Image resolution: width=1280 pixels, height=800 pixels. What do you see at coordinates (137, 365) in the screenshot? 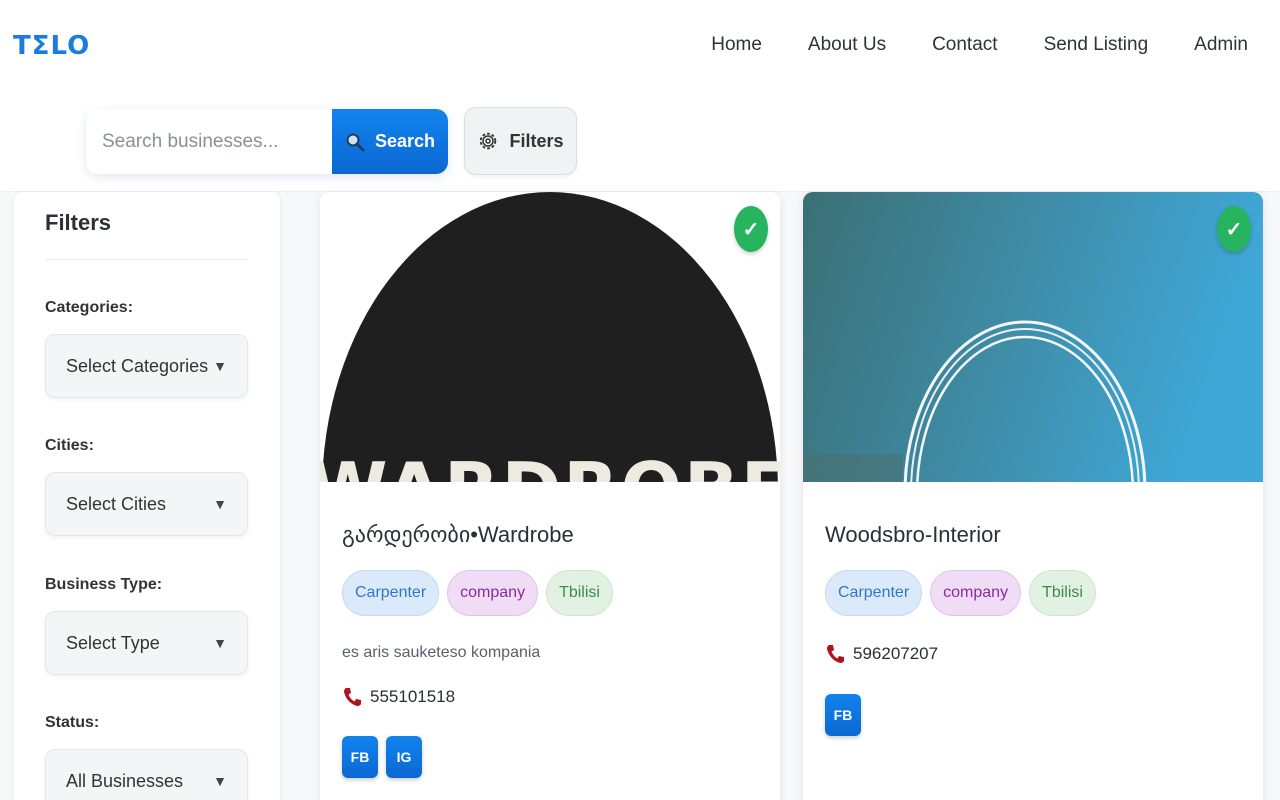
I see `categories-select-value: Select Categories` at bounding box center [137, 365].